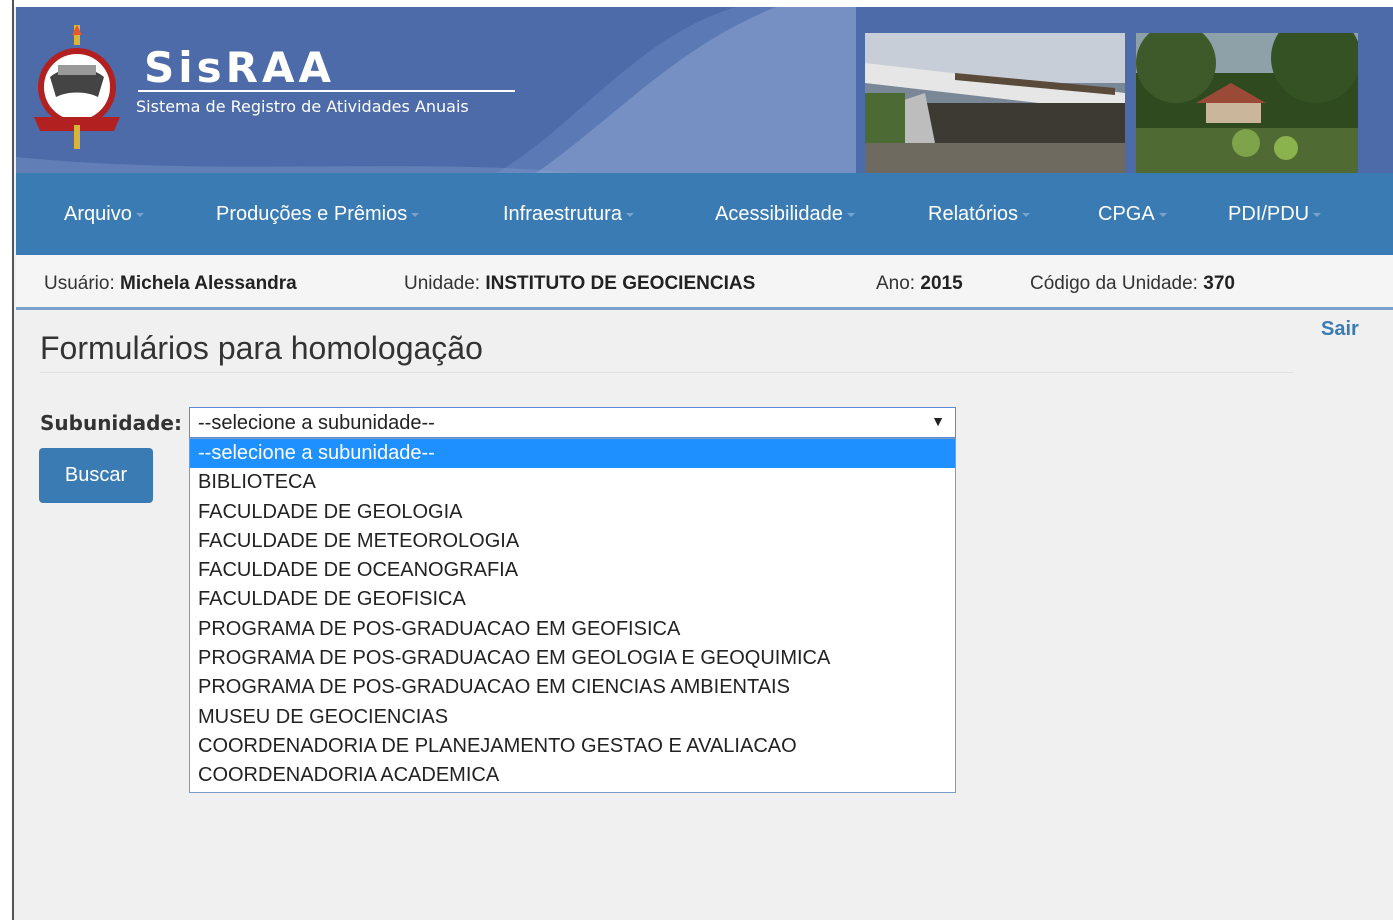 This screenshot has width=1393, height=920. Describe the element at coordinates (316, 423) in the screenshot. I see `subunit-select-value: --selecione a subunidade--` at that location.